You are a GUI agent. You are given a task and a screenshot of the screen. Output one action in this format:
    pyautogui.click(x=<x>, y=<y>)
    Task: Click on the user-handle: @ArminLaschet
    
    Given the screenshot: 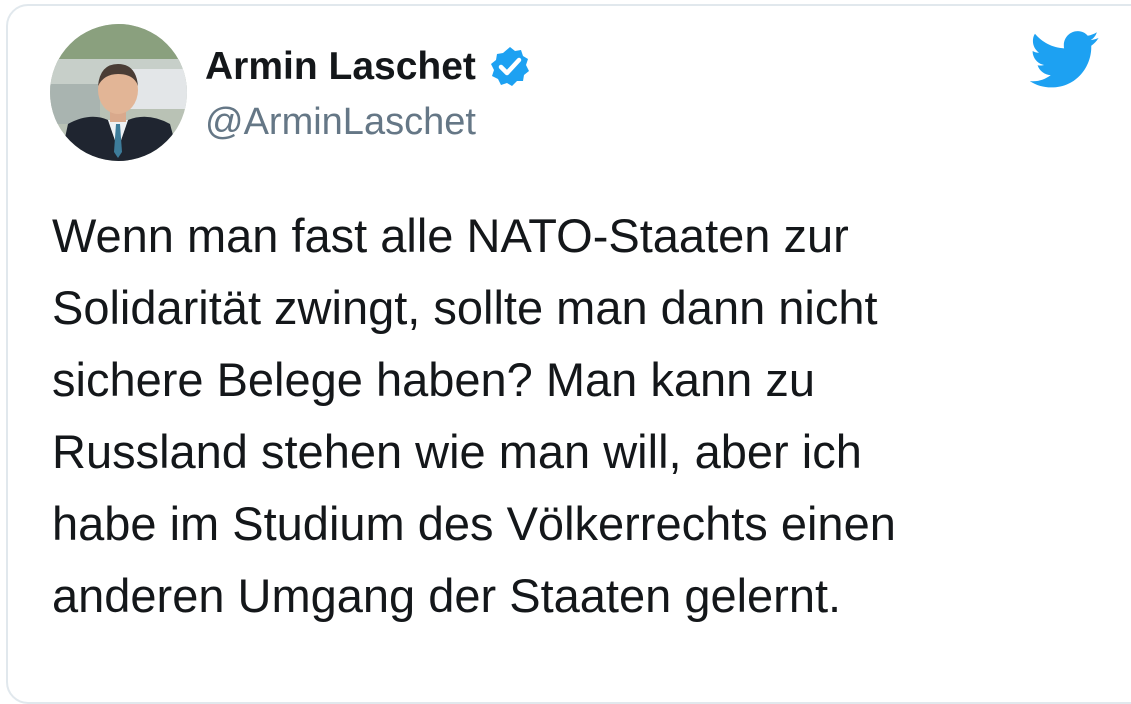 What is the action you would take?
    pyautogui.click(x=340, y=122)
    